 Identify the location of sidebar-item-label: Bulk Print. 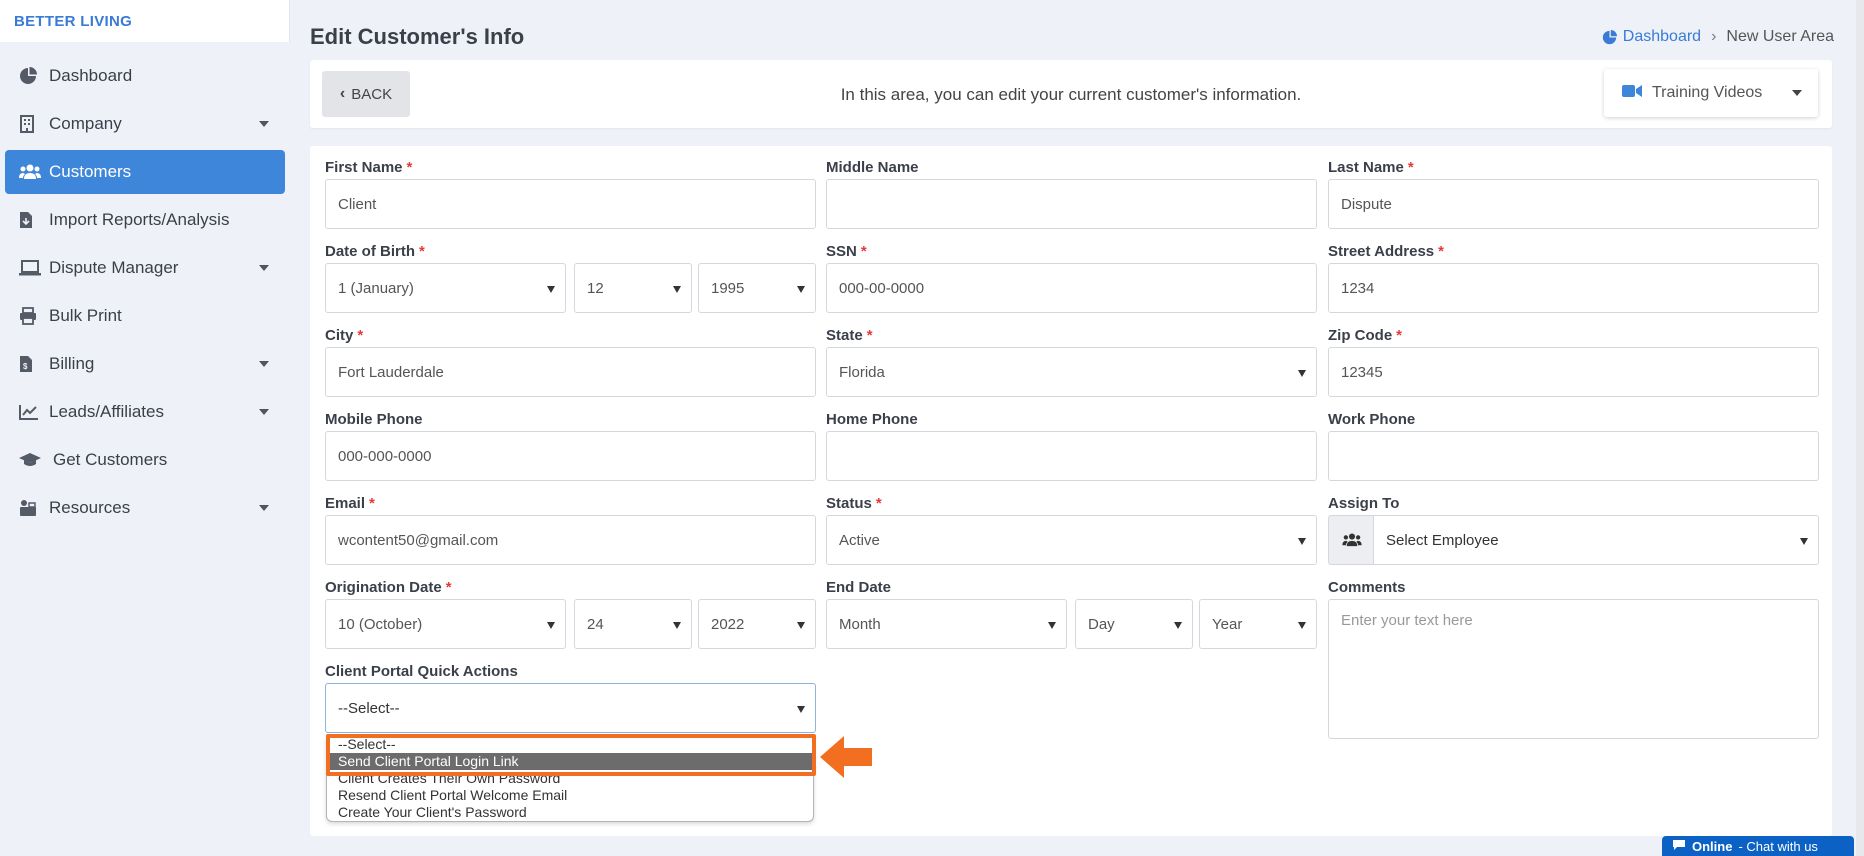
(85, 315).